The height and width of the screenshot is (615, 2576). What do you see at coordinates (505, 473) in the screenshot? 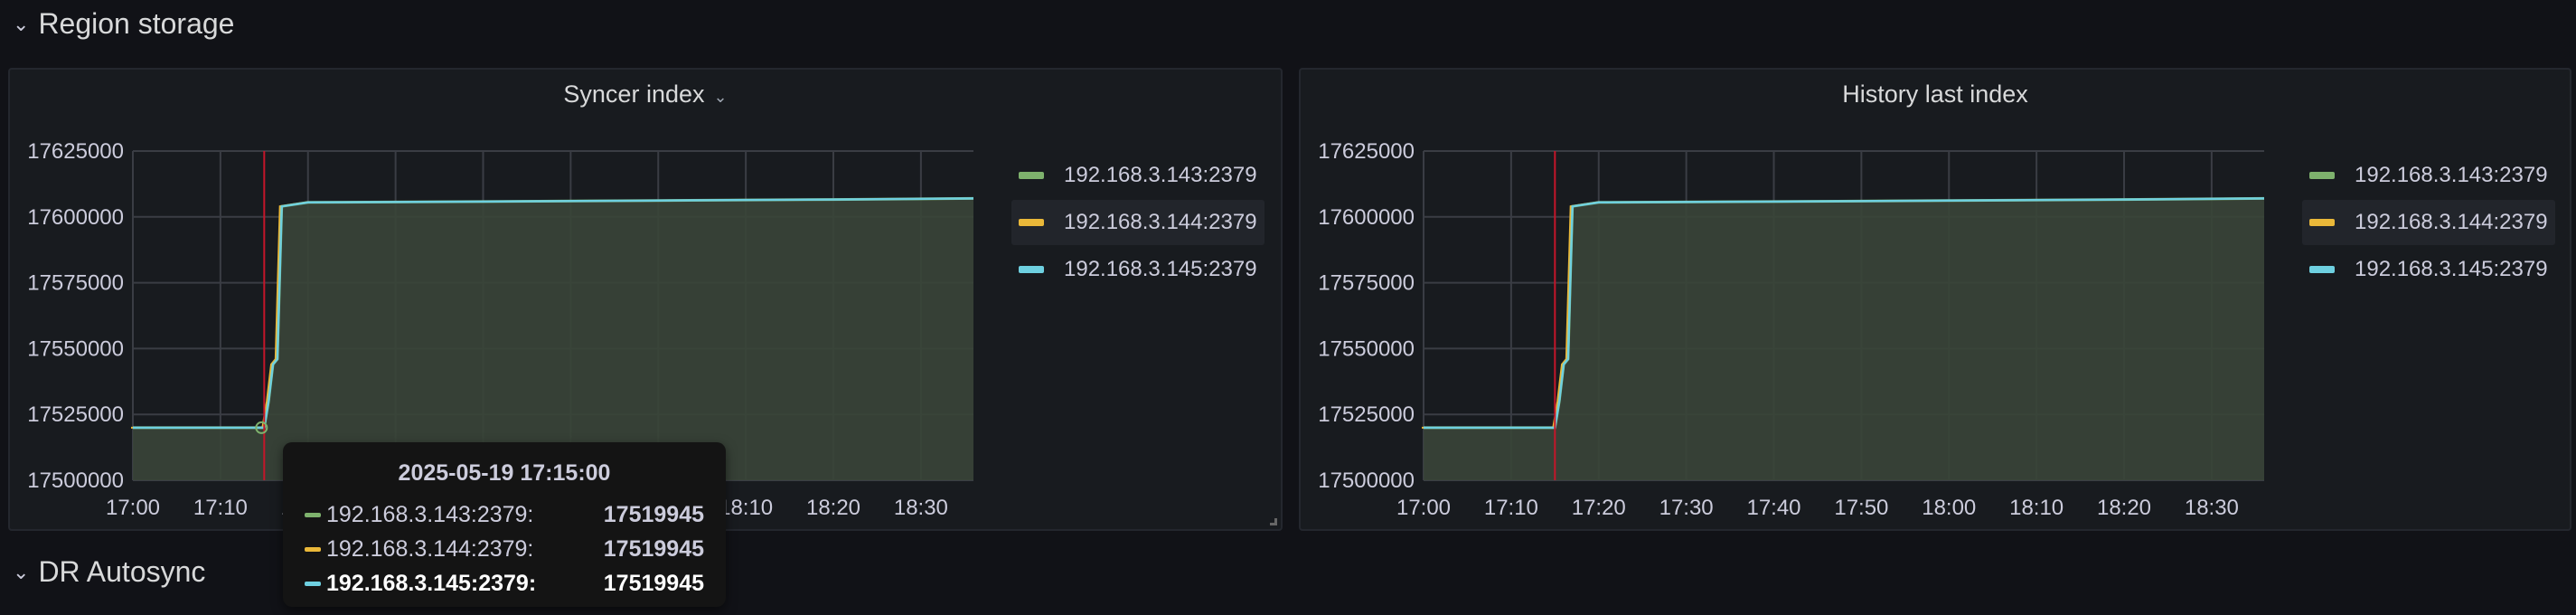
I see `tooltip-time: 2025-05-19 17:15:00` at bounding box center [505, 473].